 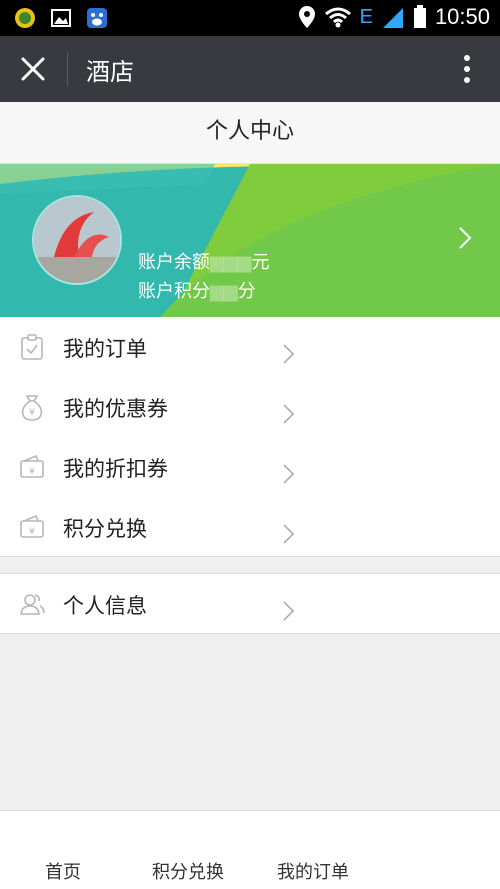 I want to click on clipboard-icon, so click(x=32, y=347).